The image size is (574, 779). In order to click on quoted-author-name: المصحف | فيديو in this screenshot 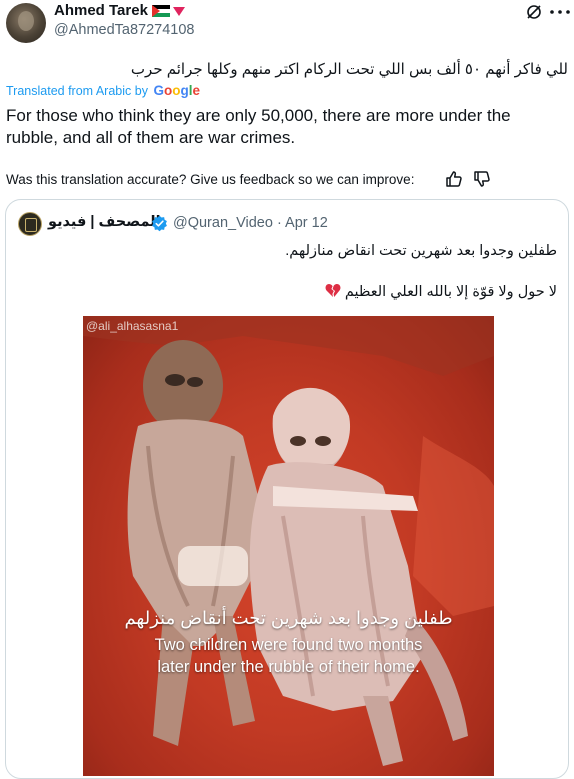, I will do `click(104, 222)`.